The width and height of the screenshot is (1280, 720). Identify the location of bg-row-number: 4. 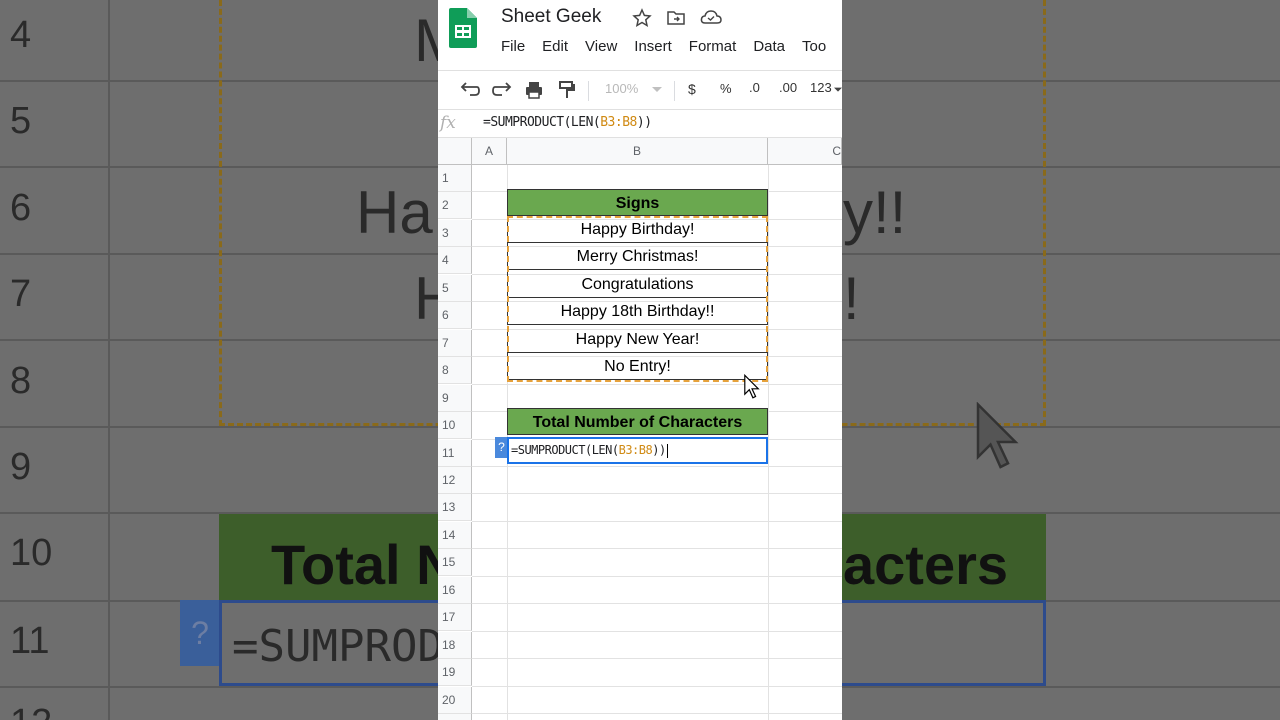
(21, 35).